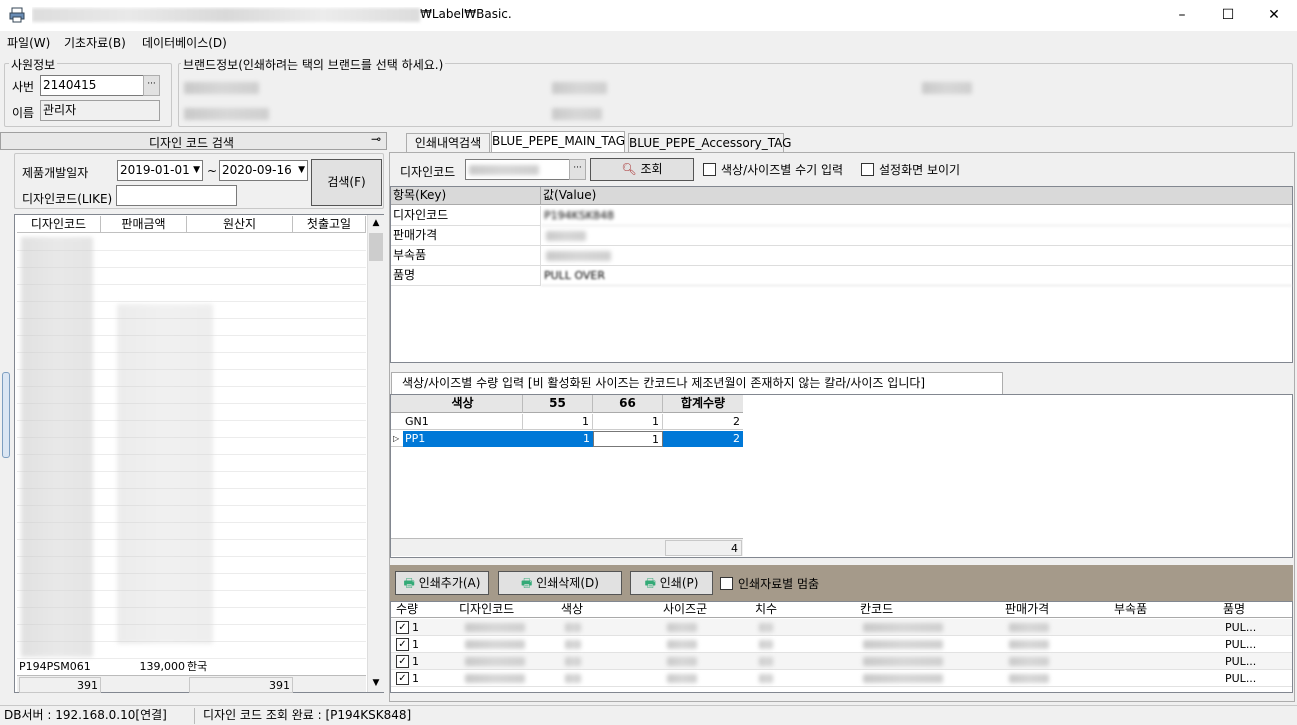 The width and height of the screenshot is (1297, 725). Describe the element at coordinates (95, 42) in the screenshot. I see `menu-basic-data: 기초자료(B)` at that location.